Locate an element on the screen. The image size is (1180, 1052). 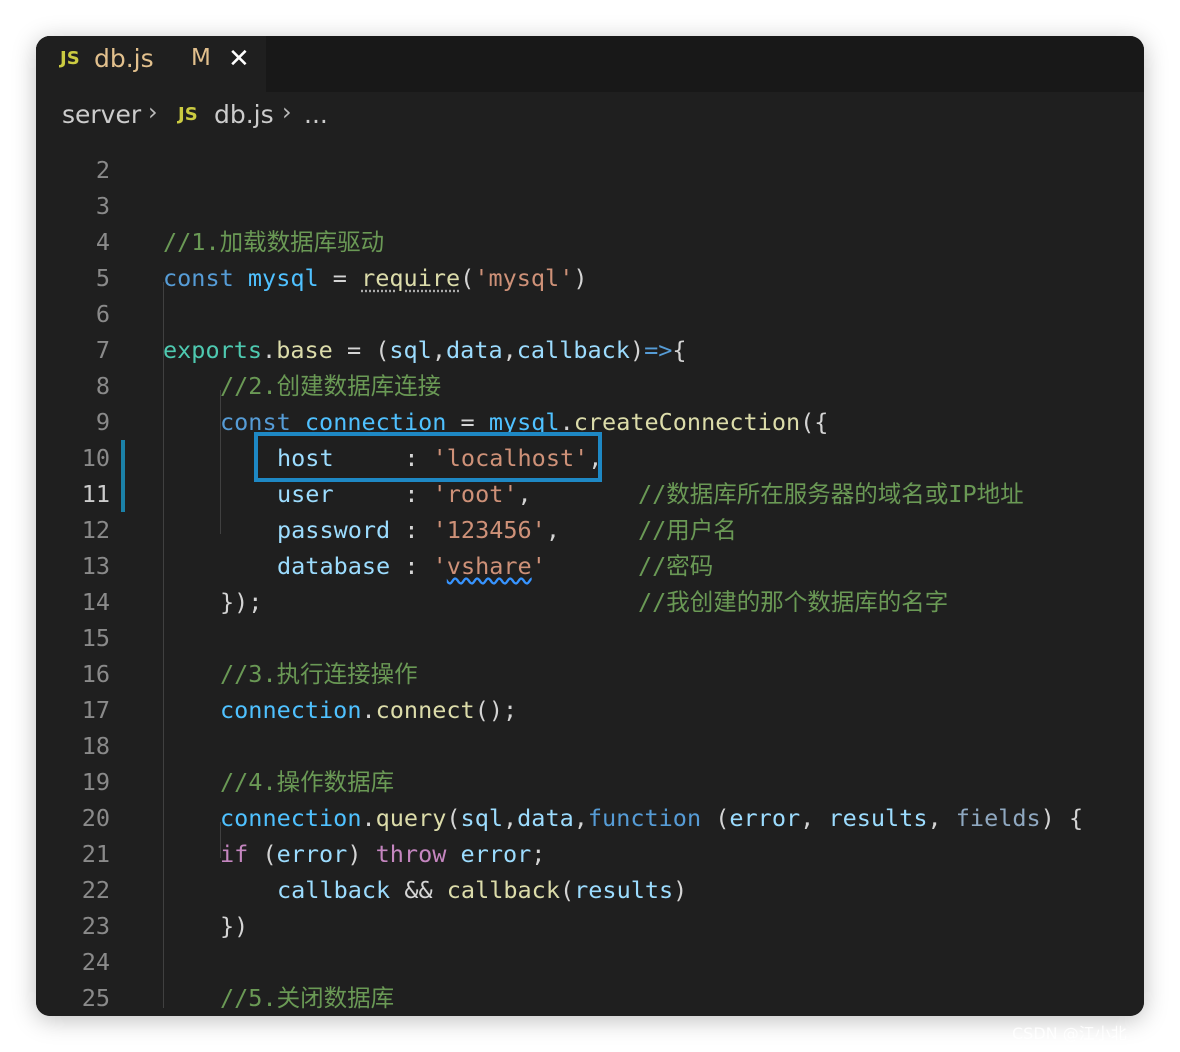
code-line: 13 }); is located at coordinates (590, 564).